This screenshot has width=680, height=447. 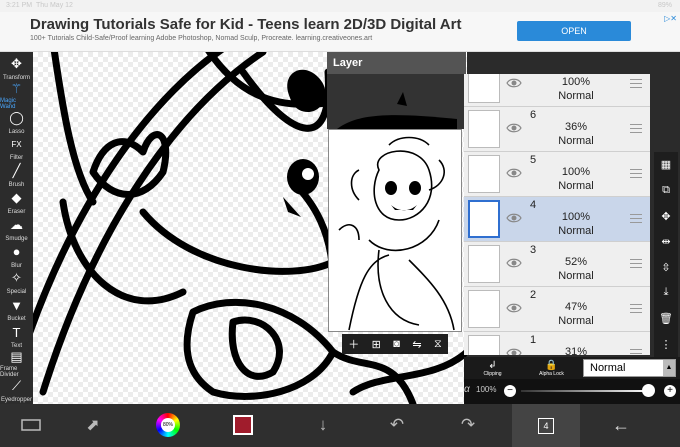 What do you see at coordinates (93, 425) in the screenshot?
I see `wand-quick-icon: ⬈` at bounding box center [93, 425].